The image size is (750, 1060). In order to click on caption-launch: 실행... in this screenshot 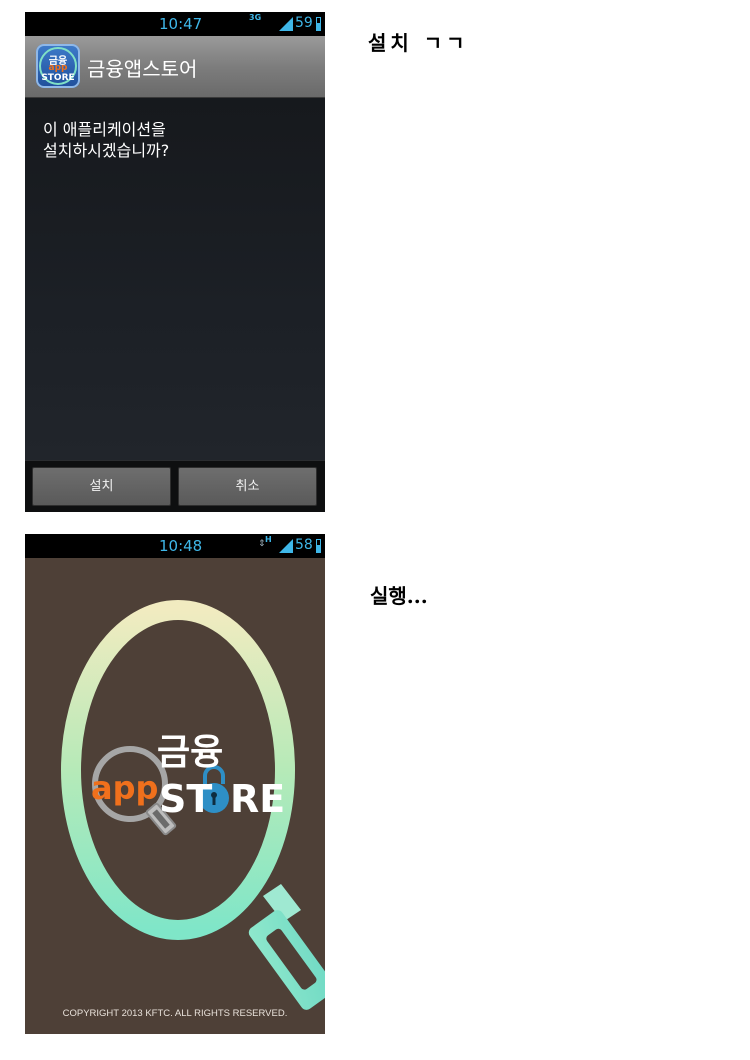, I will do `click(399, 596)`.